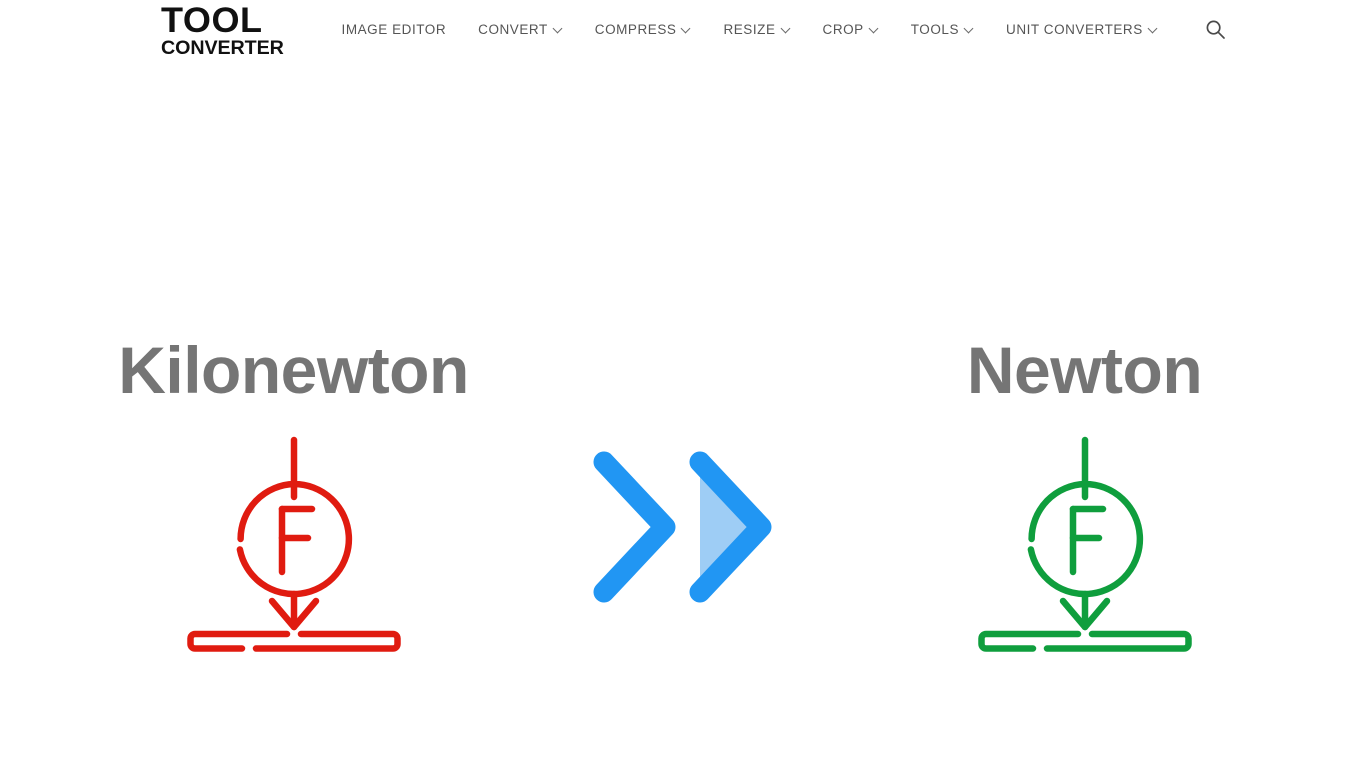 The height and width of the screenshot is (768, 1366). Describe the element at coordinates (635, 29) in the screenshot. I see `nav-label: COMPRESS` at that location.